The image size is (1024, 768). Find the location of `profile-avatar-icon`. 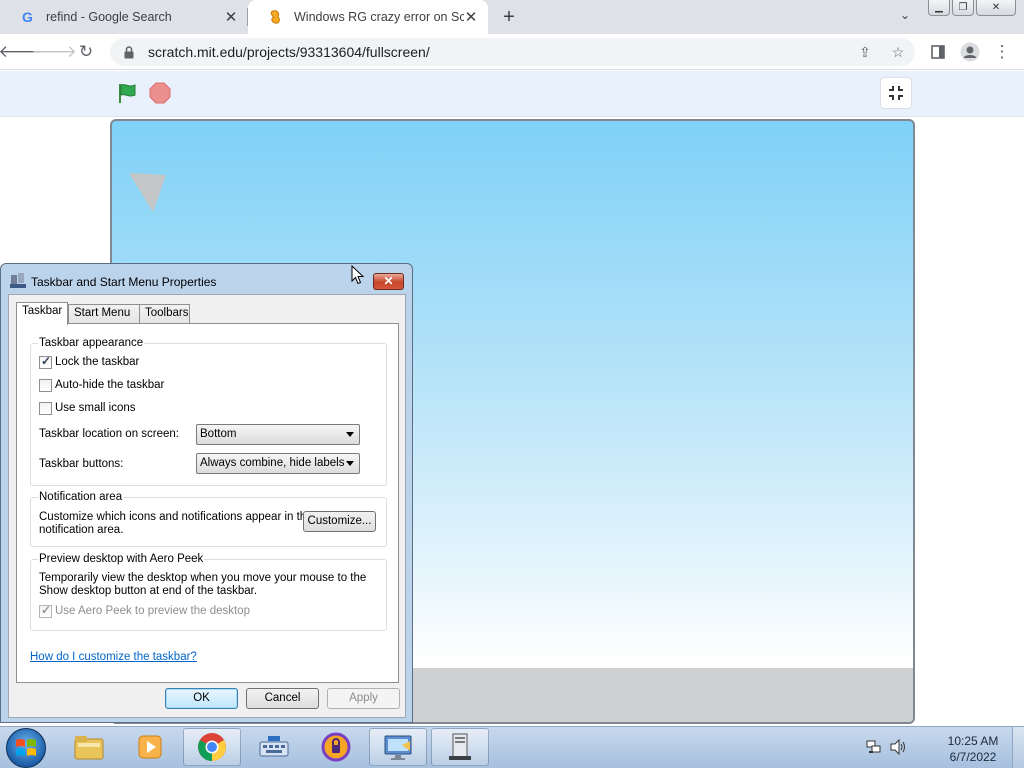

profile-avatar-icon is located at coordinates (970, 52).